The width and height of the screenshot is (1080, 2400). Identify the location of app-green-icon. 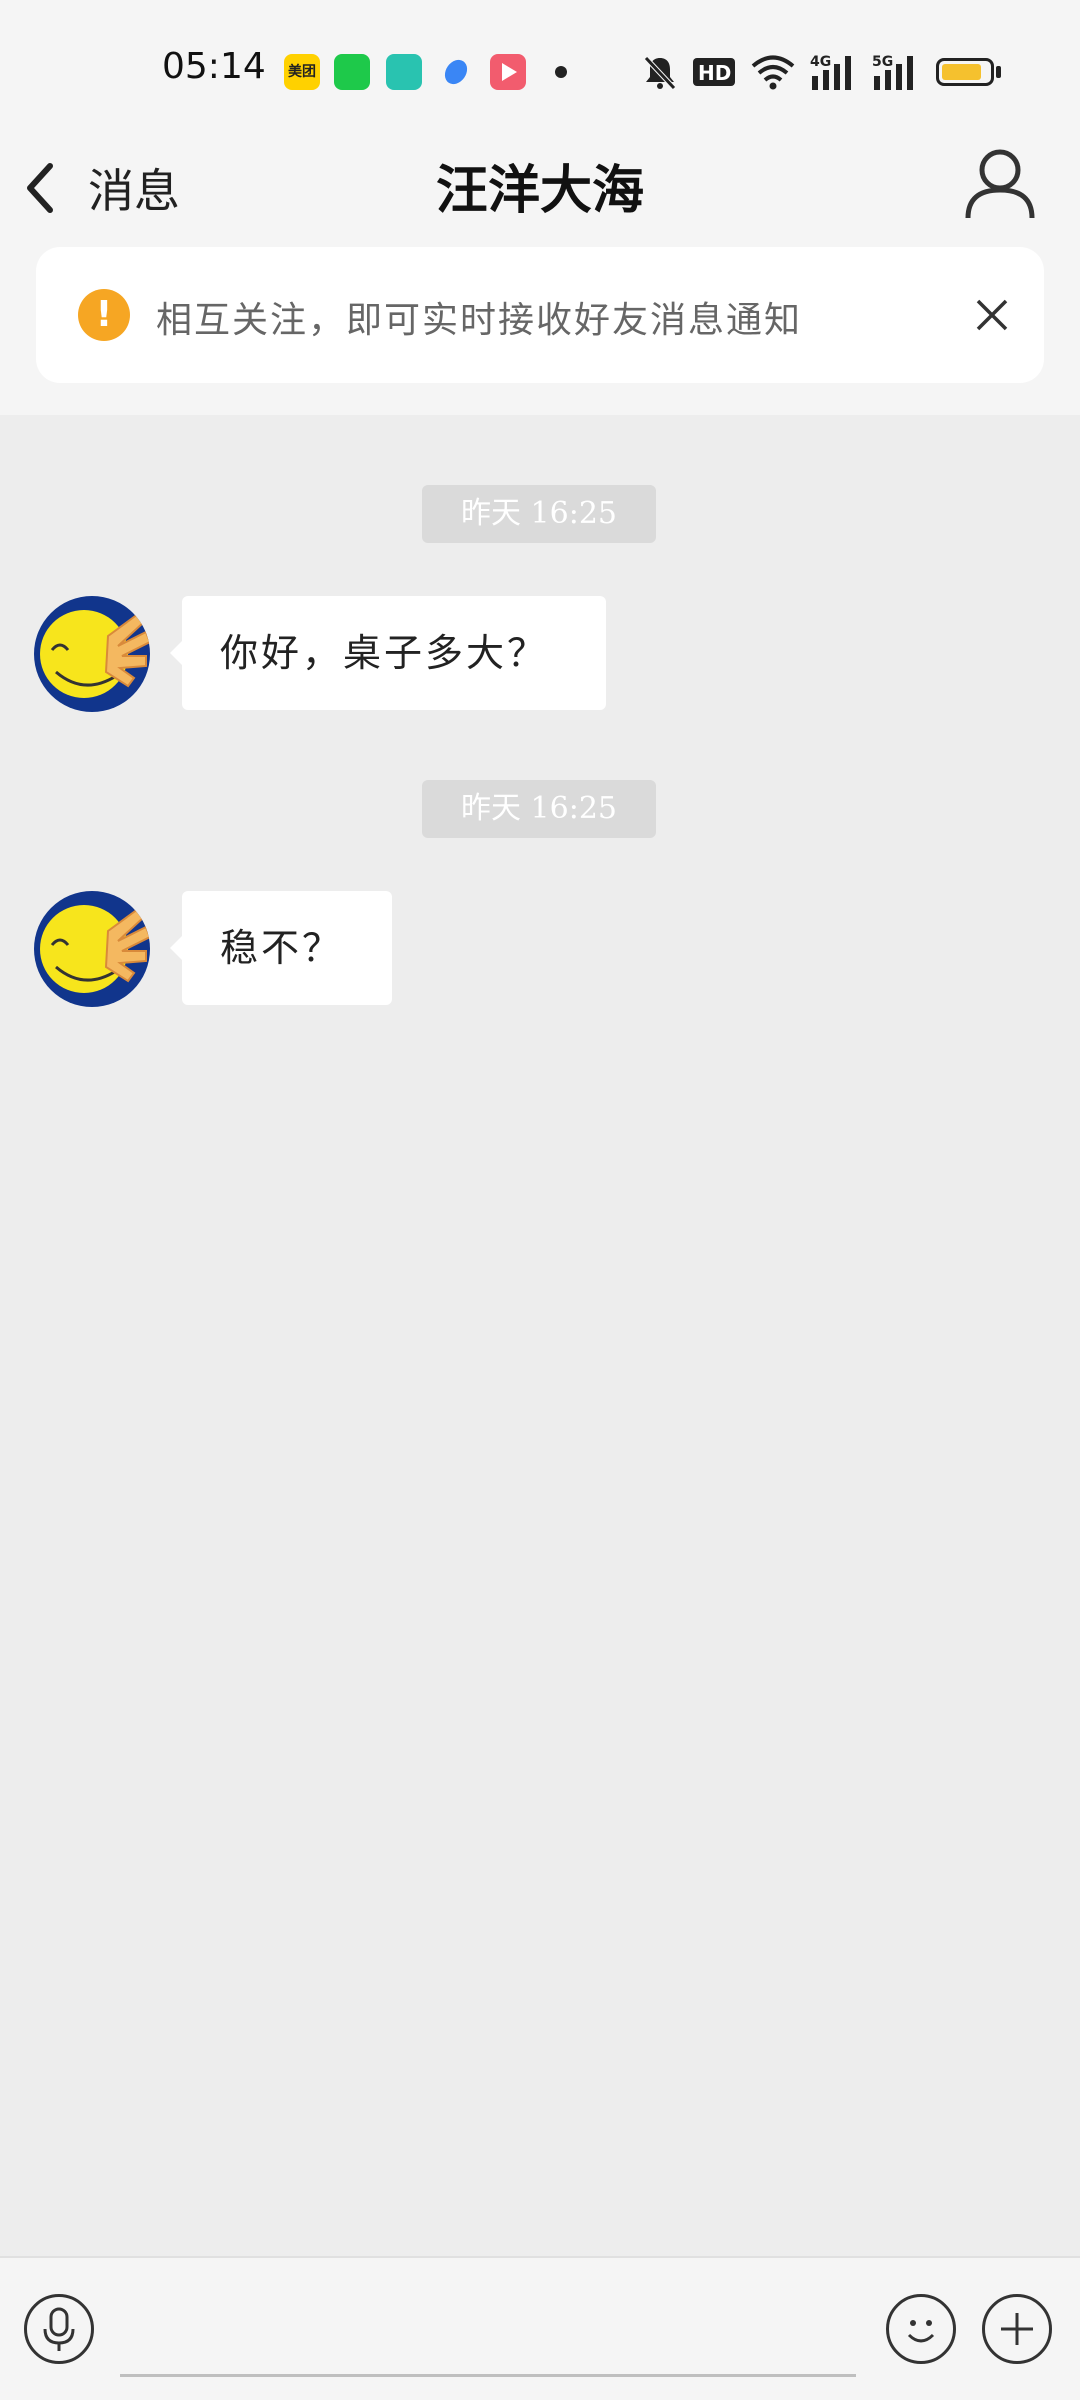
(352, 72).